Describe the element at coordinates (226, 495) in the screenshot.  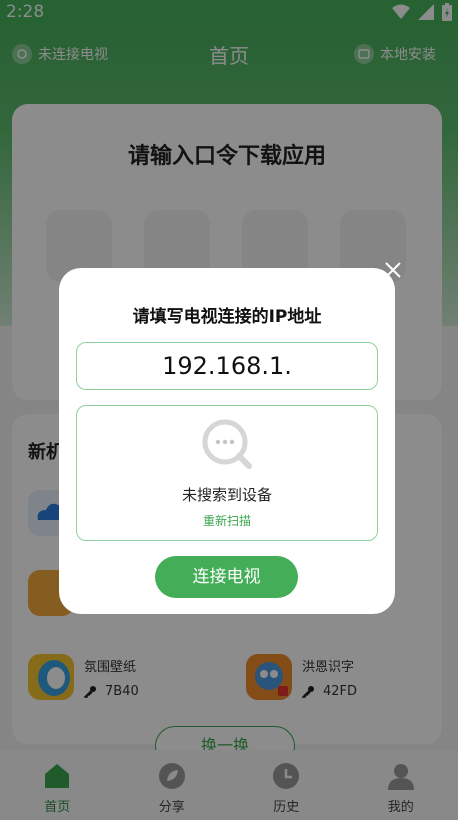
I see `no-device-text: 未搜索到设备` at that location.